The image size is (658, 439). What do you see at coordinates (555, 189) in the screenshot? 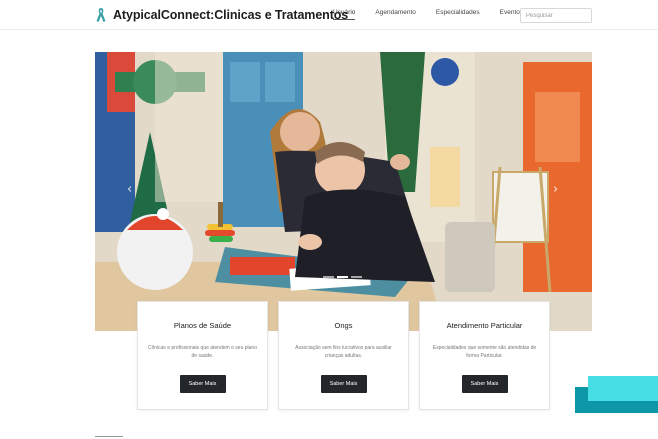
I see `chevron-right-icon: ›` at bounding box center [555, 189].